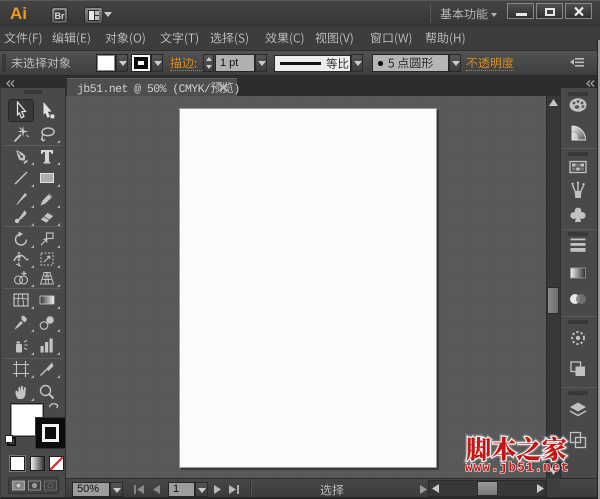  Describe the element at coordinates (517, 468) in the screenshot. I see `svg-text: www.jb51.net` at that location.